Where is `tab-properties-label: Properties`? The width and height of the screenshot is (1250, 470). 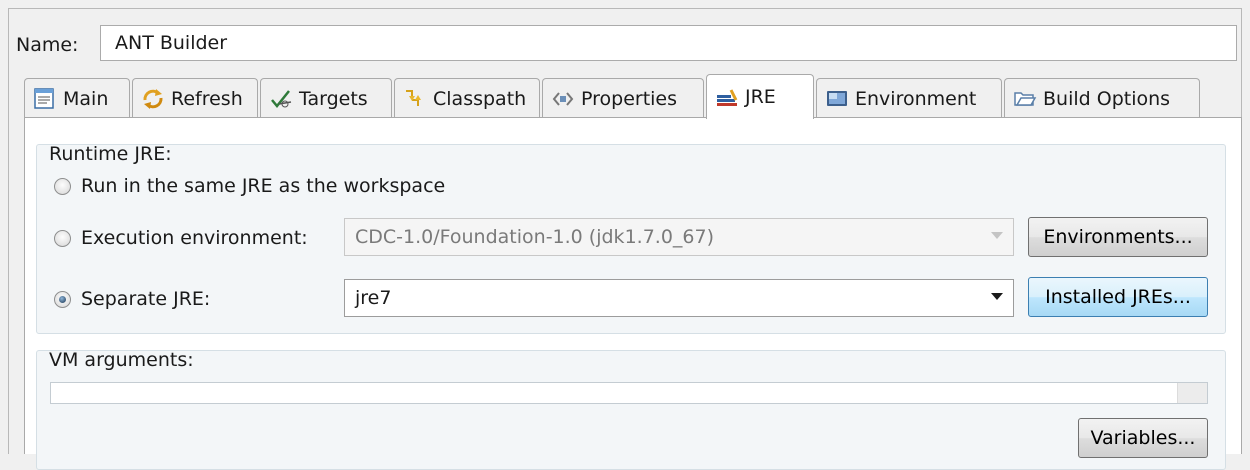
tab-properties-label: Properties is located at coordinates (629, 98).